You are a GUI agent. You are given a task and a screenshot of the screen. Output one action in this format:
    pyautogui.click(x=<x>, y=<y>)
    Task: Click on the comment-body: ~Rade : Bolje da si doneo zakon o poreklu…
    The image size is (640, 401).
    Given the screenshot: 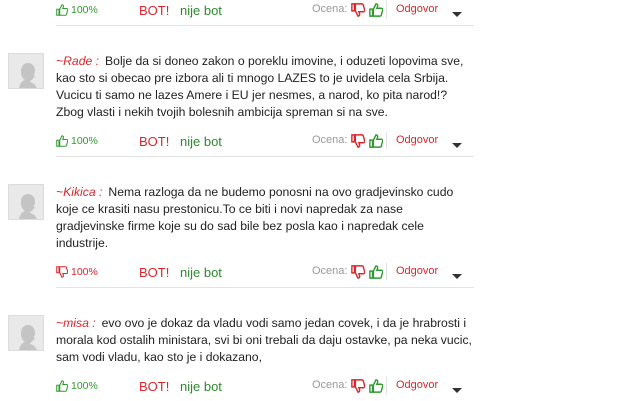 What is the action you would take?
    pyautogui.click(x=265, y=87)
    